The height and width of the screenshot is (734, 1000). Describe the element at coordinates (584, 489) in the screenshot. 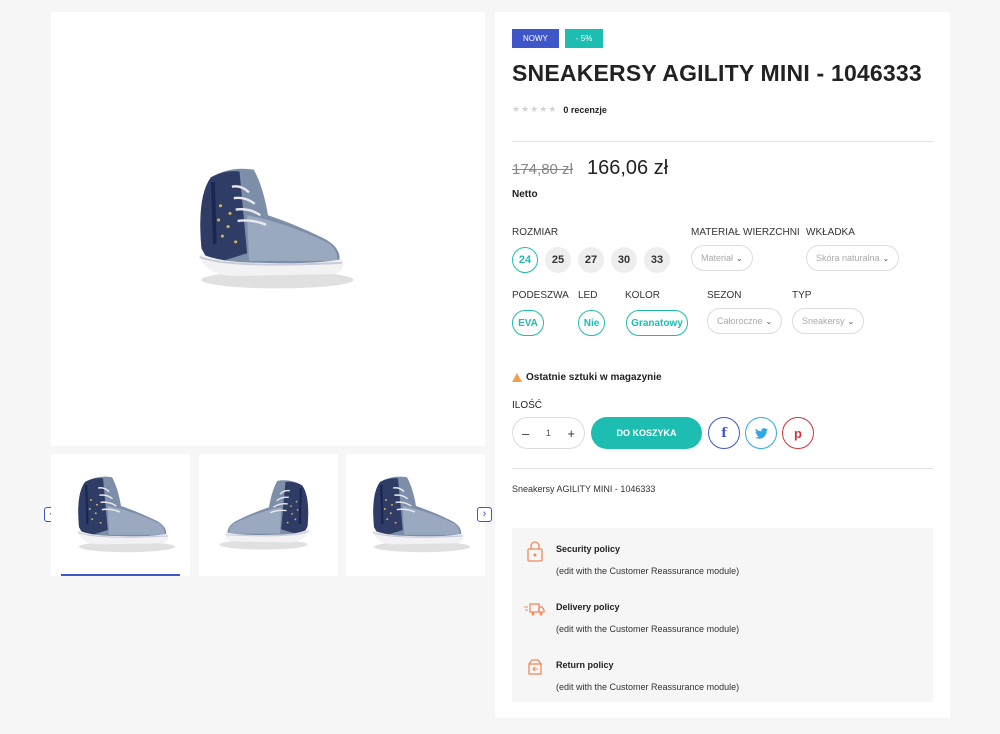

I see `product-description: Sneakersy AGILITY MINI - 1046333` at that location.